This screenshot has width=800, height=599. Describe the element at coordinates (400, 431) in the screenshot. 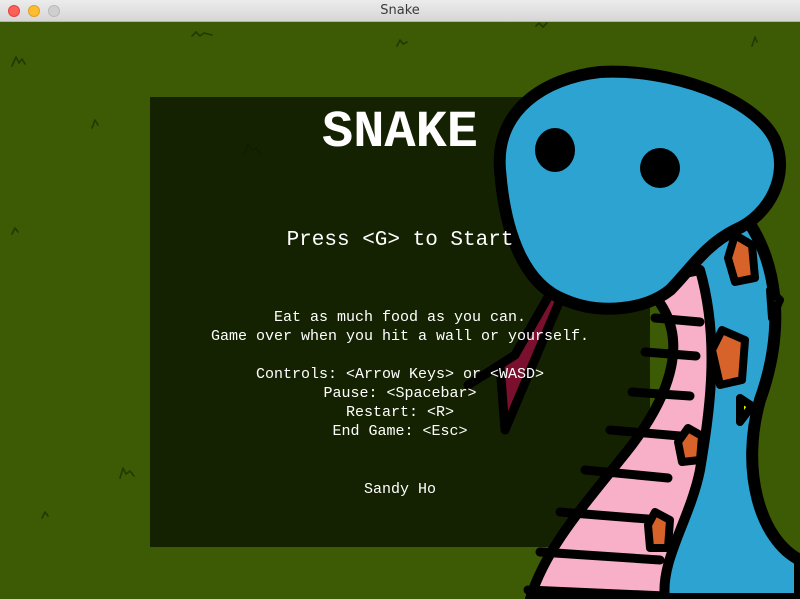

I see `end-game-line: End Game: <Esc>` at that location.